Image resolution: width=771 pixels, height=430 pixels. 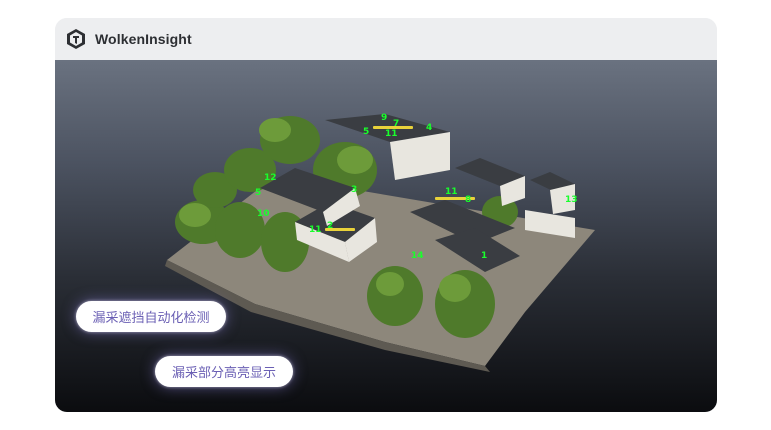 I want to click on highlight-missing-button: 漏采部分高亮显示, so click(x=224, y=371).